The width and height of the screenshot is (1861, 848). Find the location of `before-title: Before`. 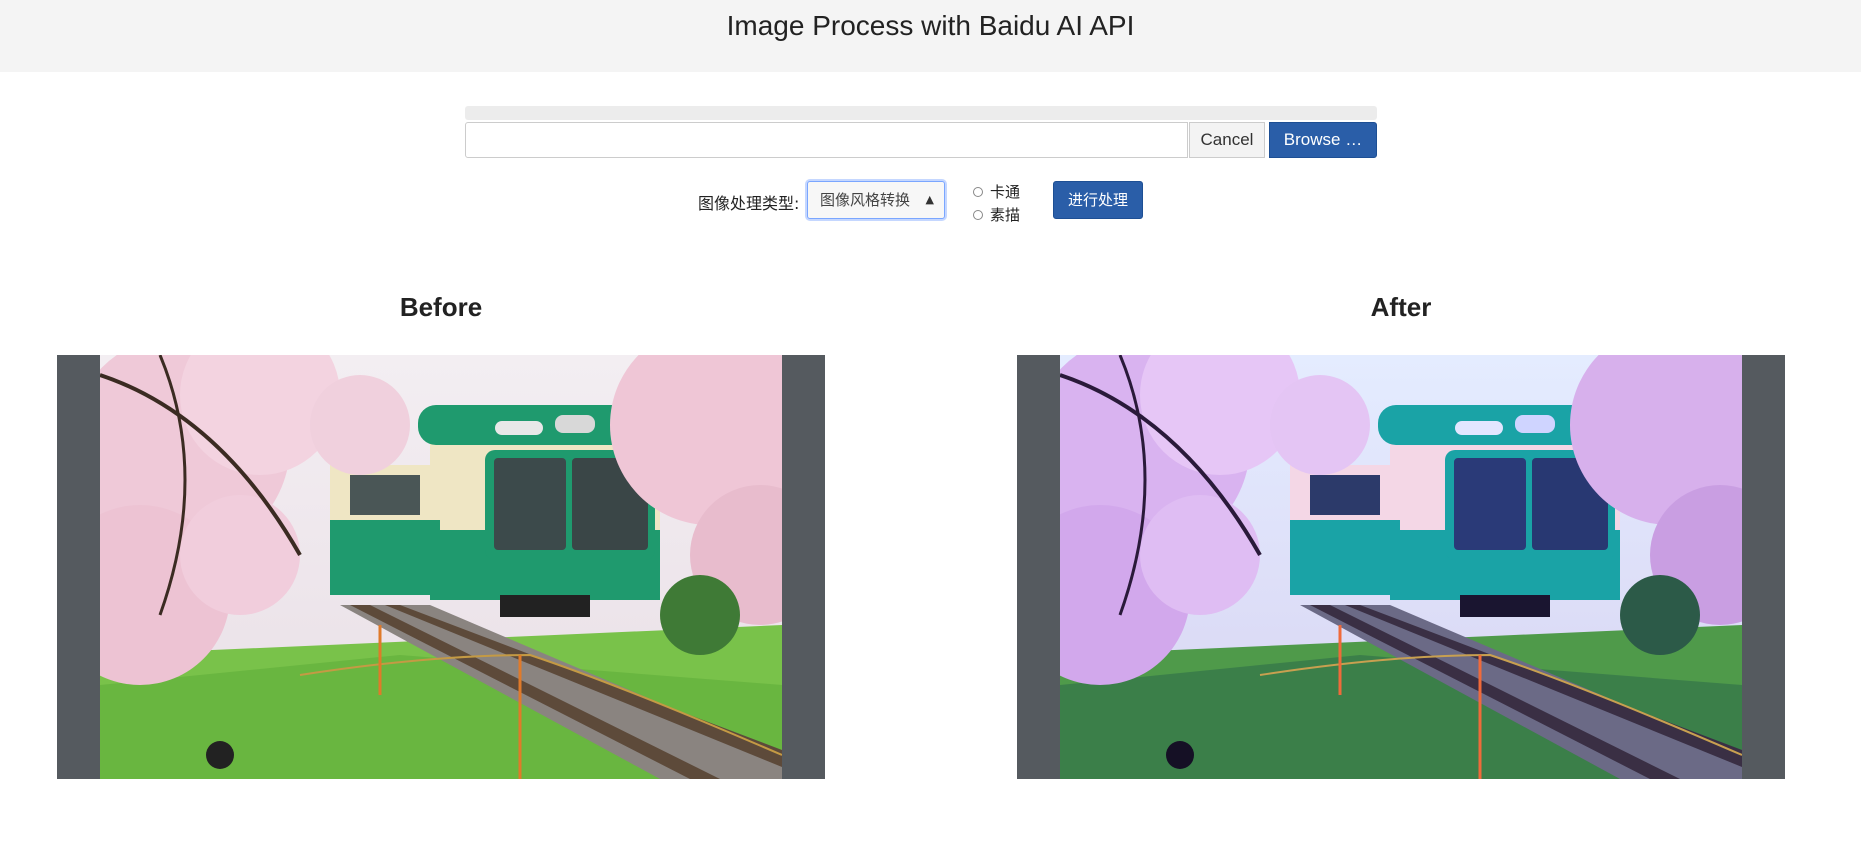

before-title: Before is located at coordinates (441, 307).